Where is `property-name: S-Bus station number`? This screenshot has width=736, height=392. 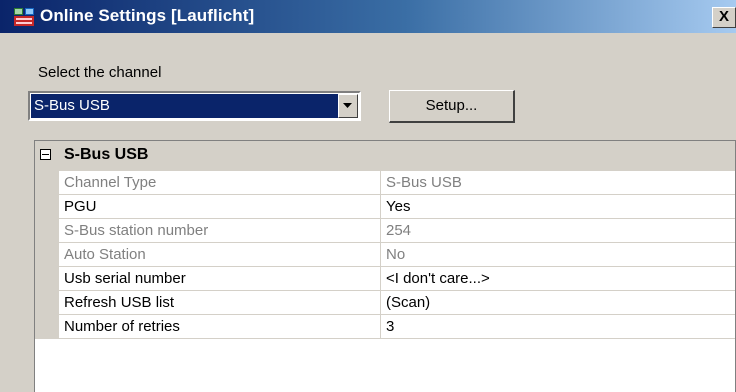
property-name: S-Bus station number is located at coordinates (222, 230).